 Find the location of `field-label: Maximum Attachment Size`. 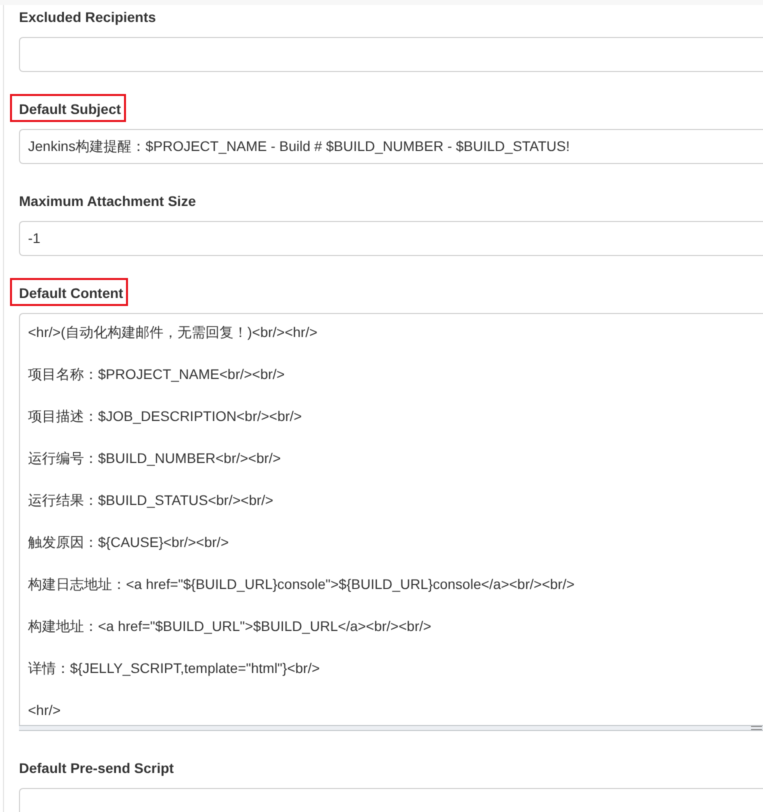

field-label: Maximum Attachment Size is located at coordinates (107, 201).